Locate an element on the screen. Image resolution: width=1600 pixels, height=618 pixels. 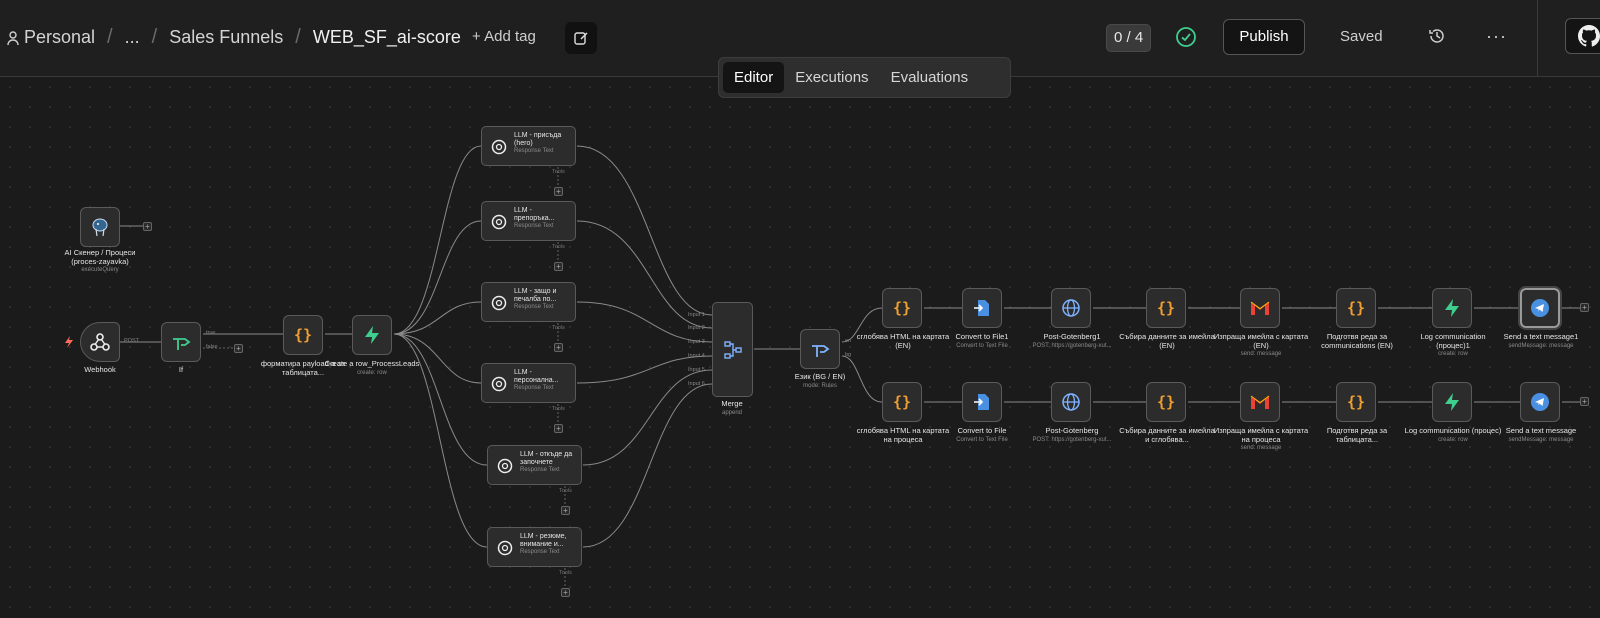
node-label: Convert to File Convert to Text File is located at coordinates (982, 435).